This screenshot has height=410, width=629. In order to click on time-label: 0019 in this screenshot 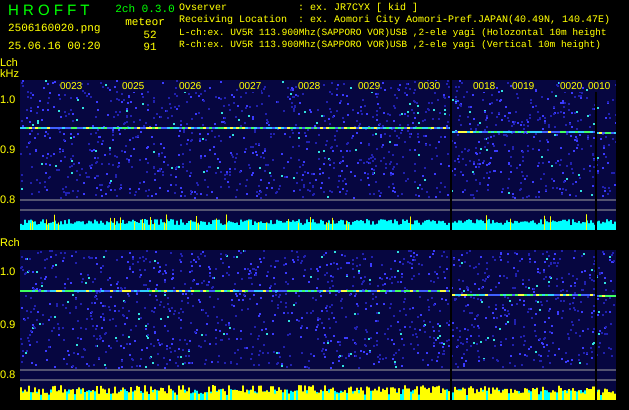, I will do `click(523, 86)`.